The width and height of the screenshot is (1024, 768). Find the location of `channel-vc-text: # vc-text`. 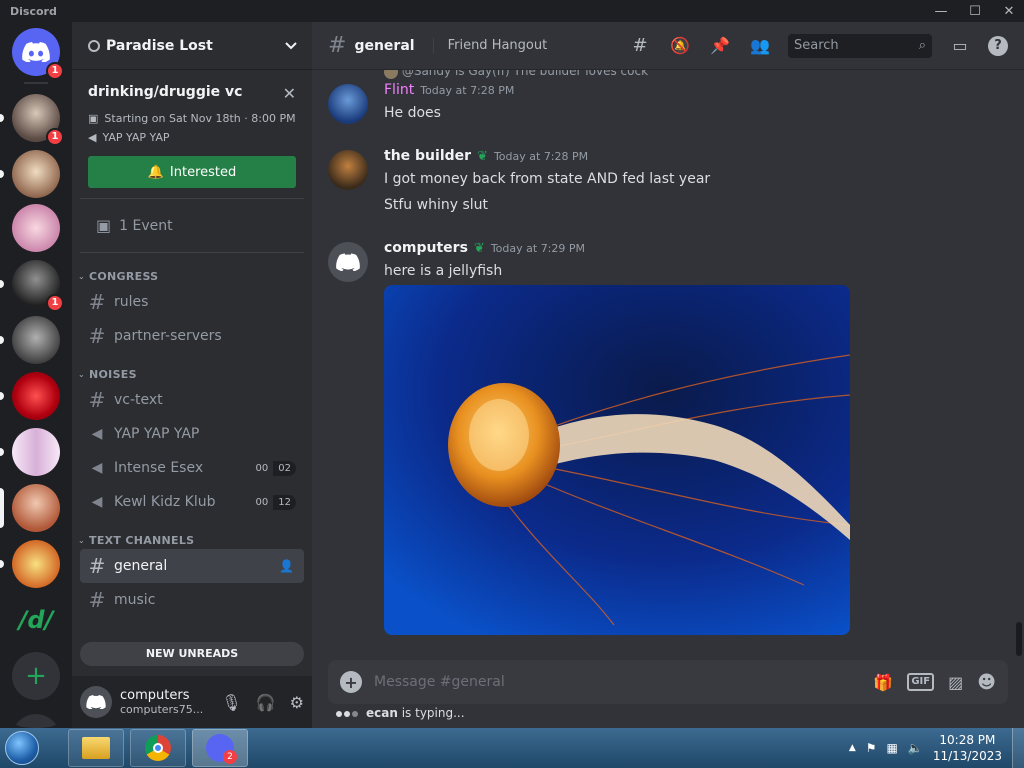

channel-vc-text: # vc-text is located at coordinates (192, 400).